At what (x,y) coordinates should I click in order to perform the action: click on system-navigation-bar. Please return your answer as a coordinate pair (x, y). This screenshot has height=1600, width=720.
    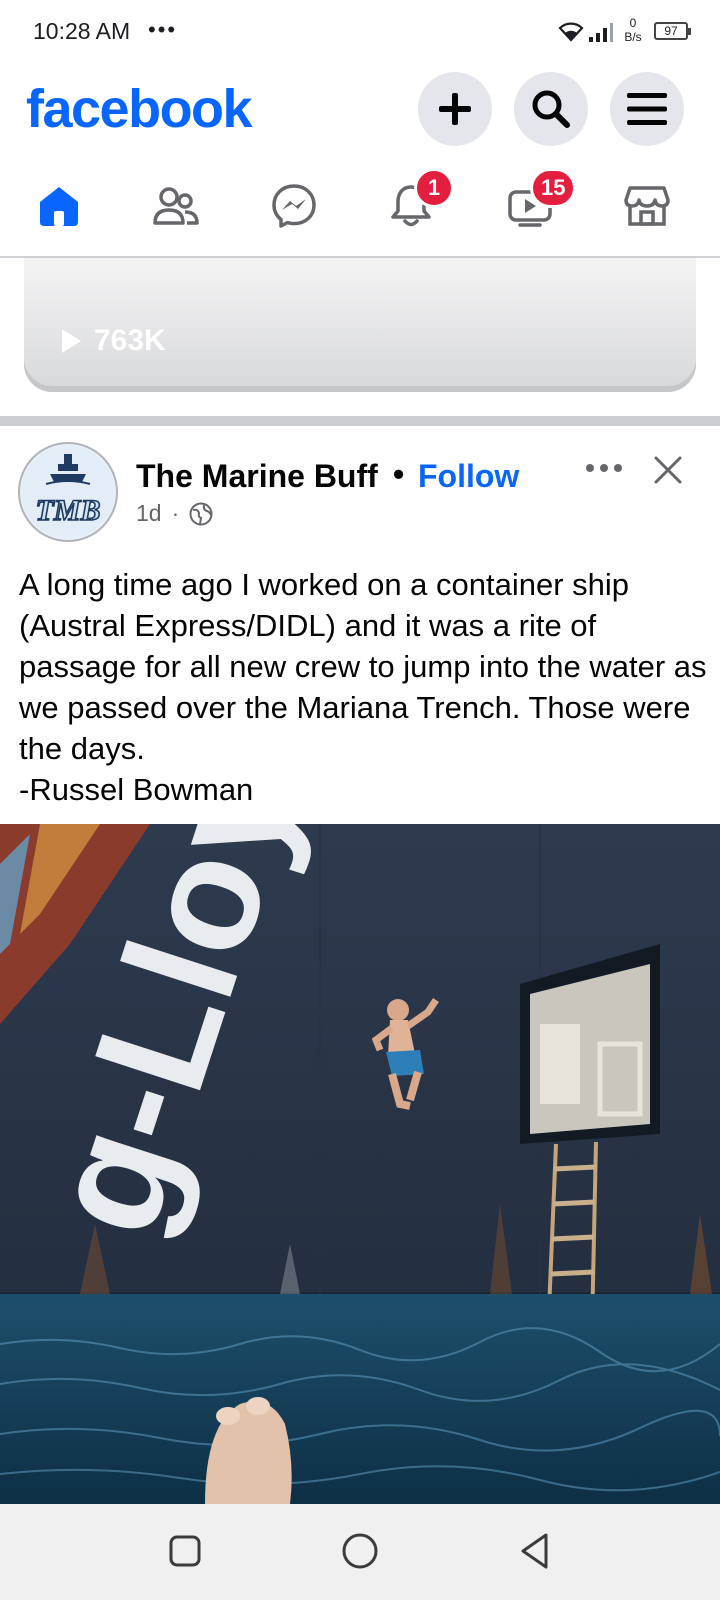
    Looking at the image, I should click on (360, 1552).